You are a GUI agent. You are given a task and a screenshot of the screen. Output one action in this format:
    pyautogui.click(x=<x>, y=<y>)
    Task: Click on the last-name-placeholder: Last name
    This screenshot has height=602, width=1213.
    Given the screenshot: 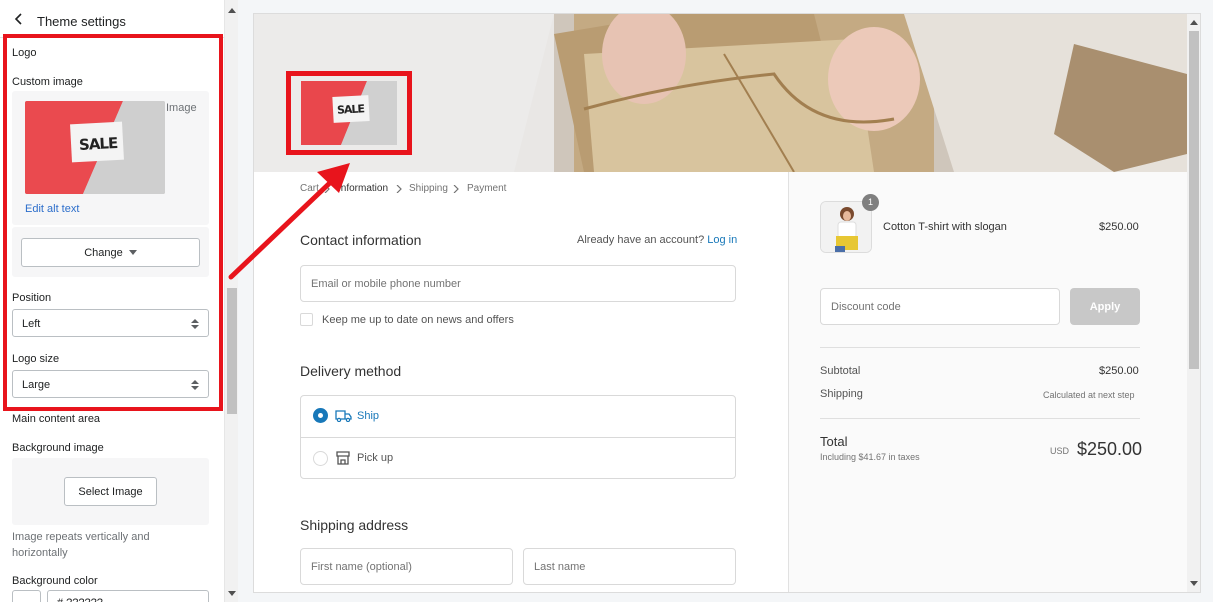 What is the action you would take?
    pyautogui.click(x=560, y=567)
    